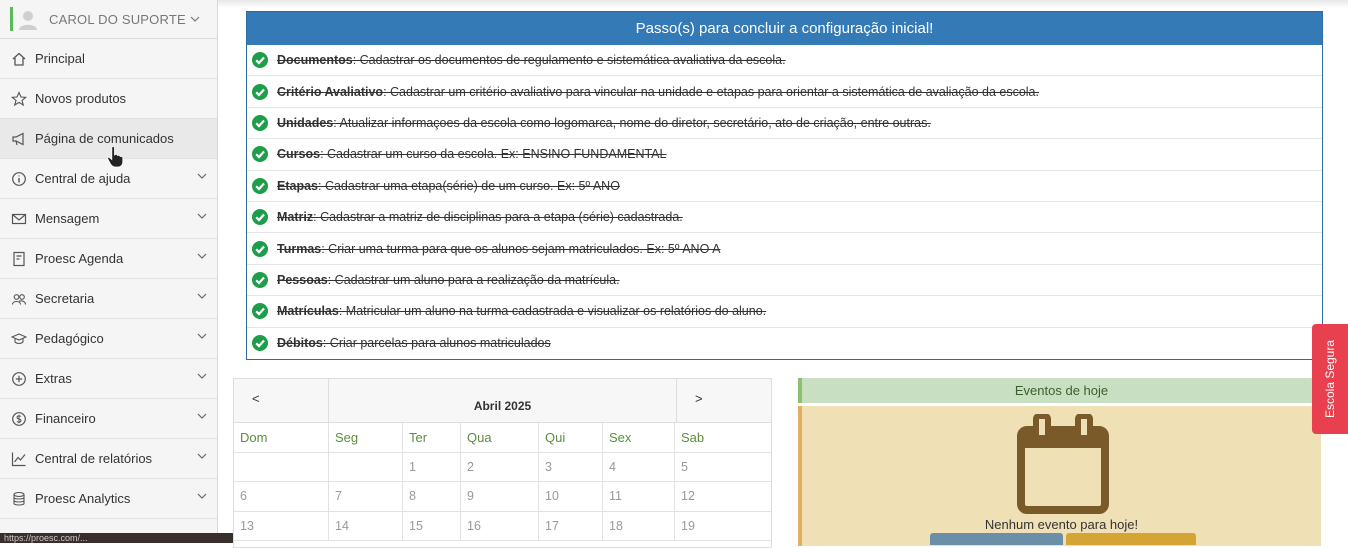 The image size is (1348, 548). Describe the element at coordinates (83, 498) in the screenshot. I see `sidebar-item-label: Proesc Analytics` at that location.